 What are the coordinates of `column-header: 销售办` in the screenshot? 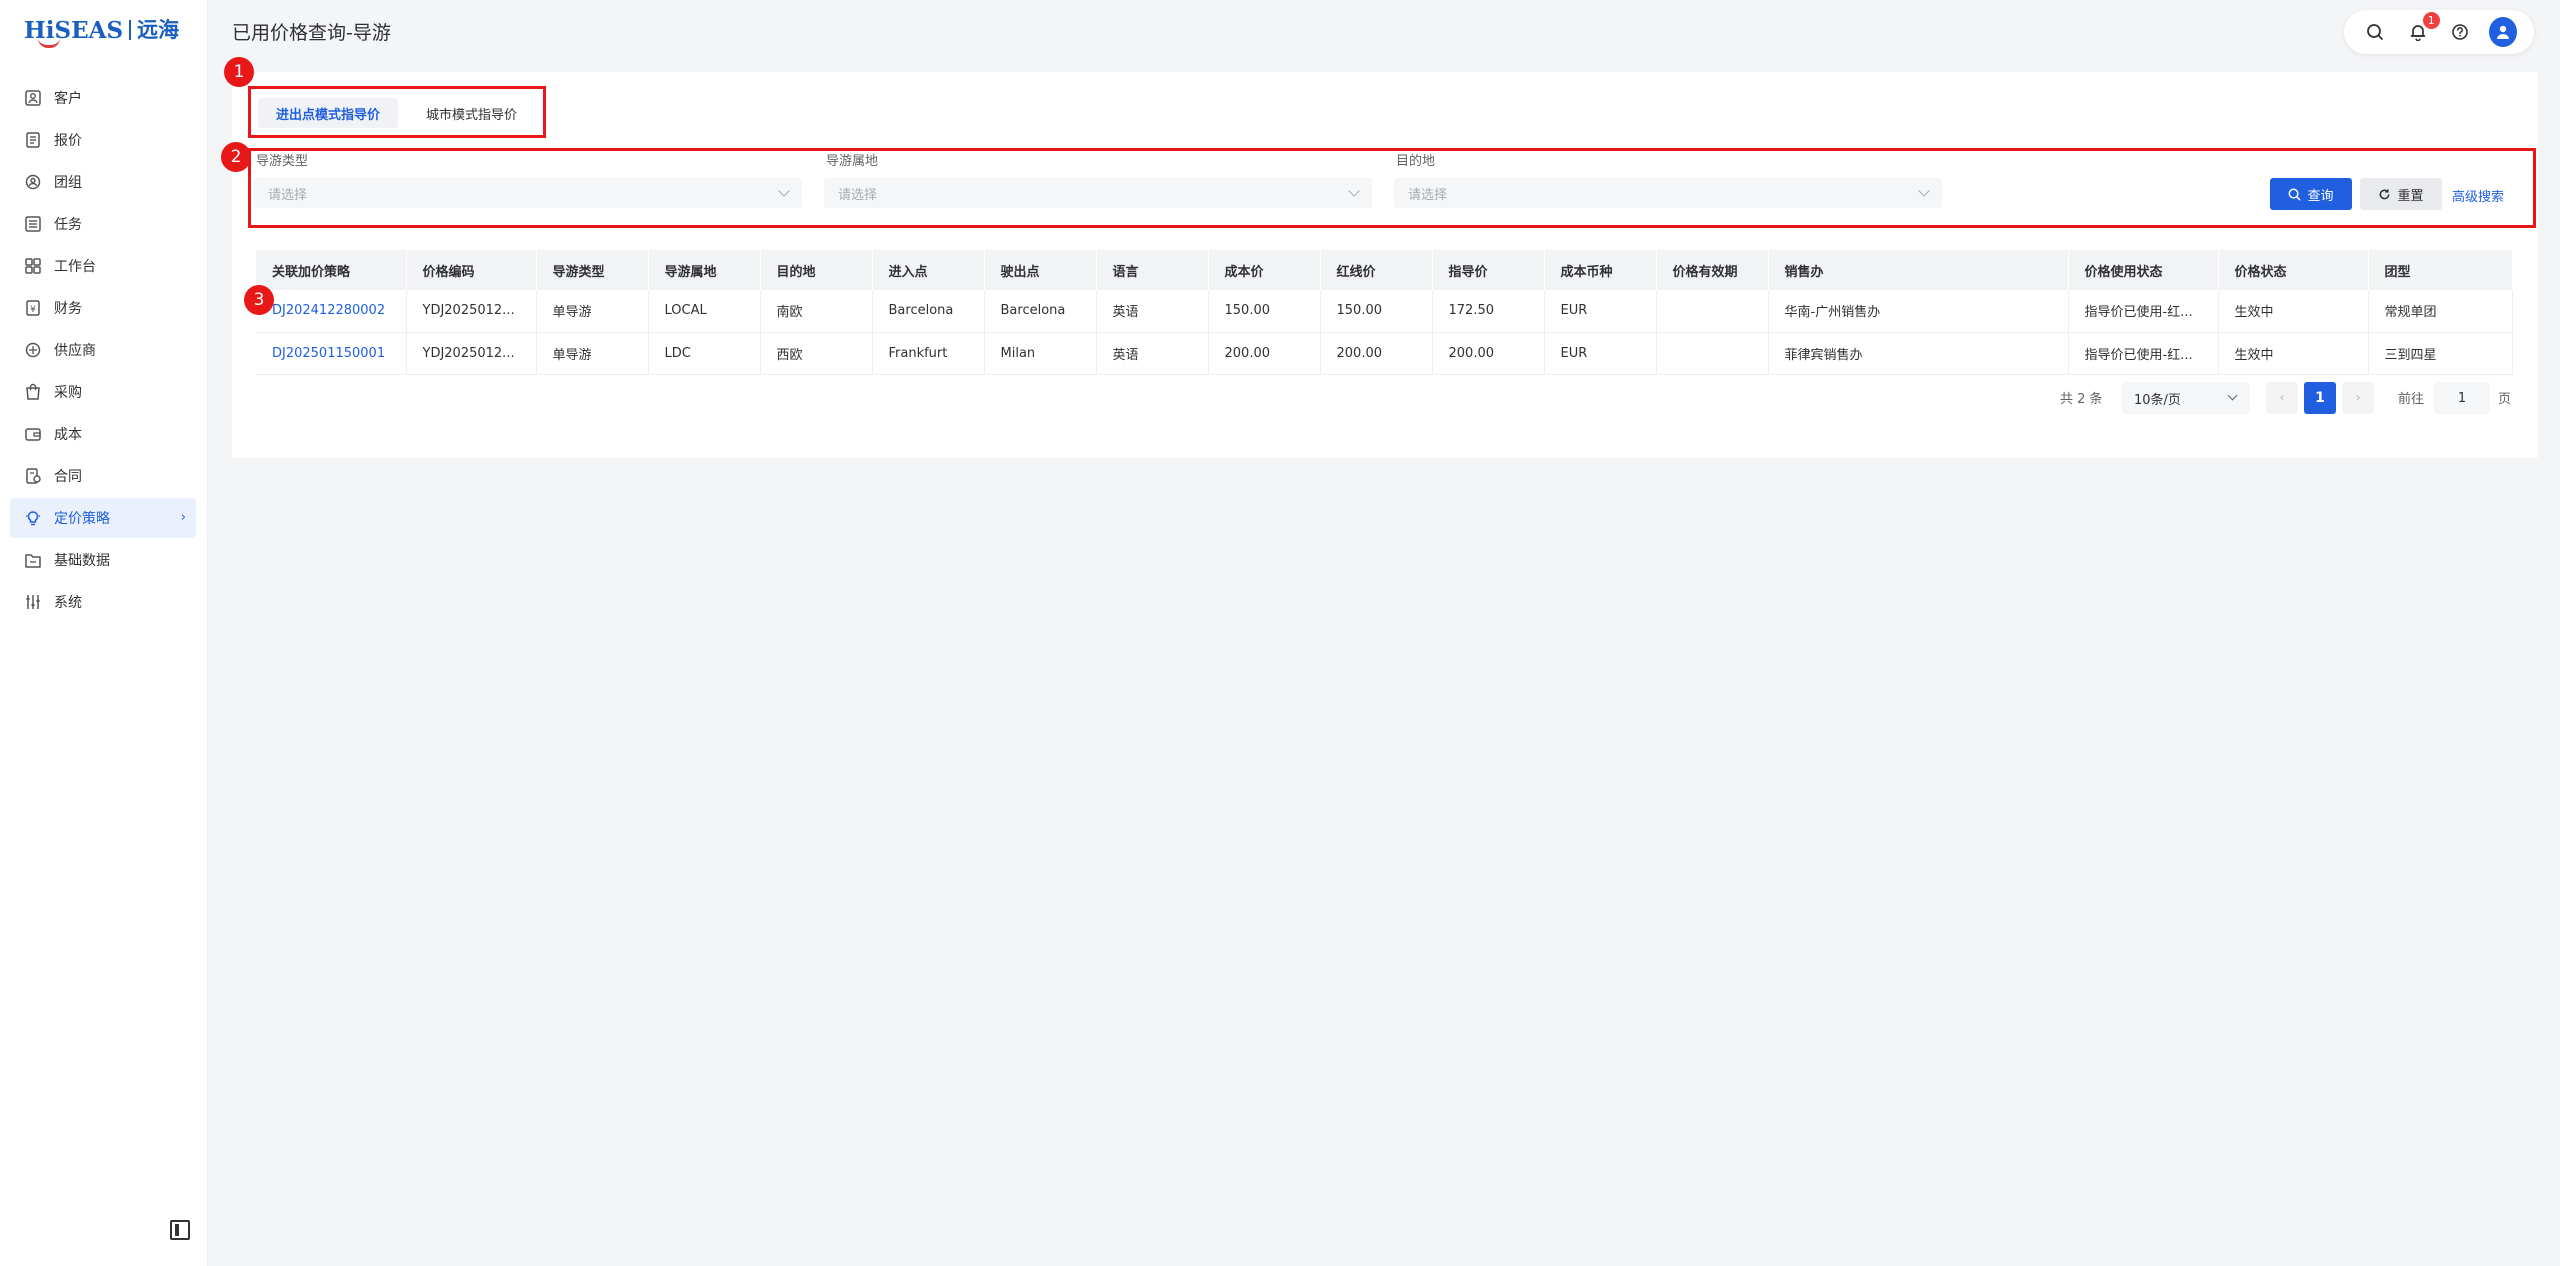 It's located at (1918, 270).